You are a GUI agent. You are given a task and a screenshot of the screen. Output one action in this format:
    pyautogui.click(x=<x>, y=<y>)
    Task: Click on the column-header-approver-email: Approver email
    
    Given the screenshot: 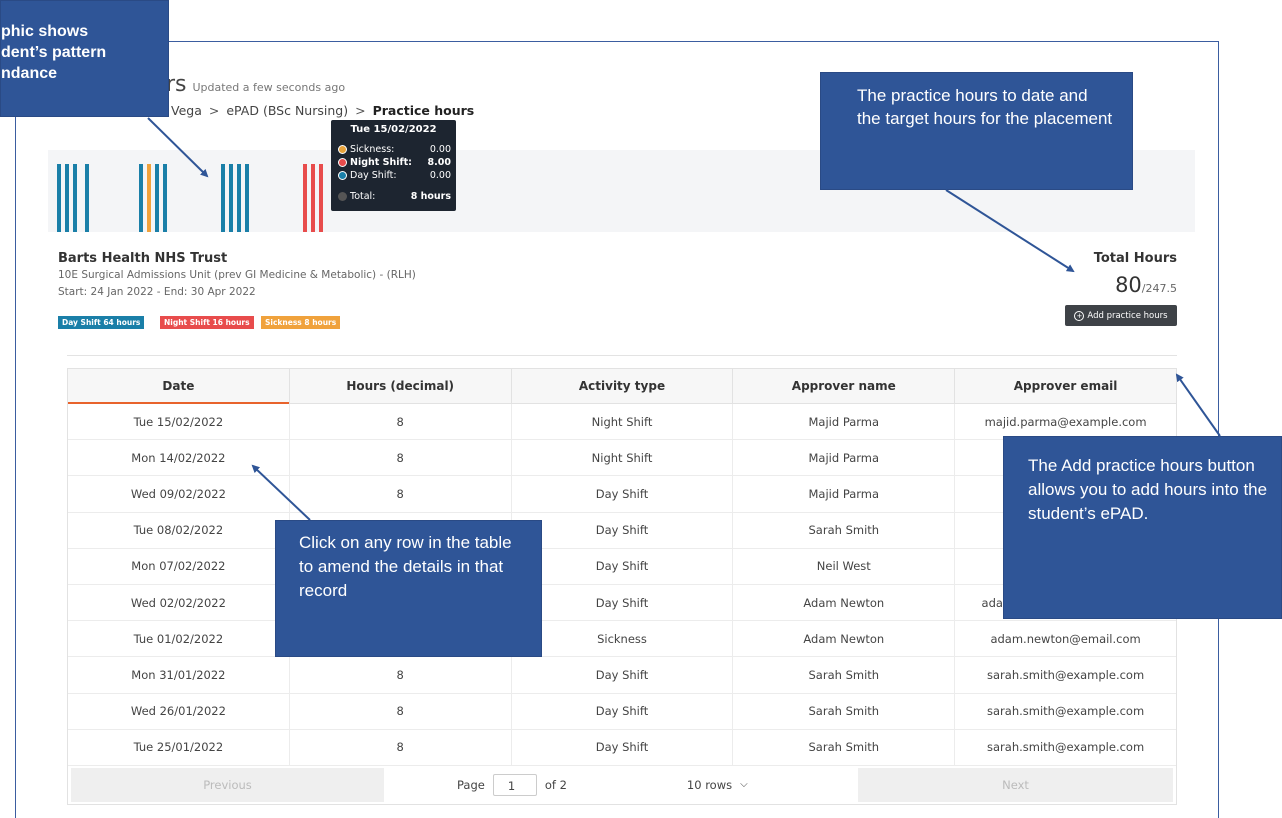 What is the action you would take?
    pyautogui.click(x=1065, y=386)
    